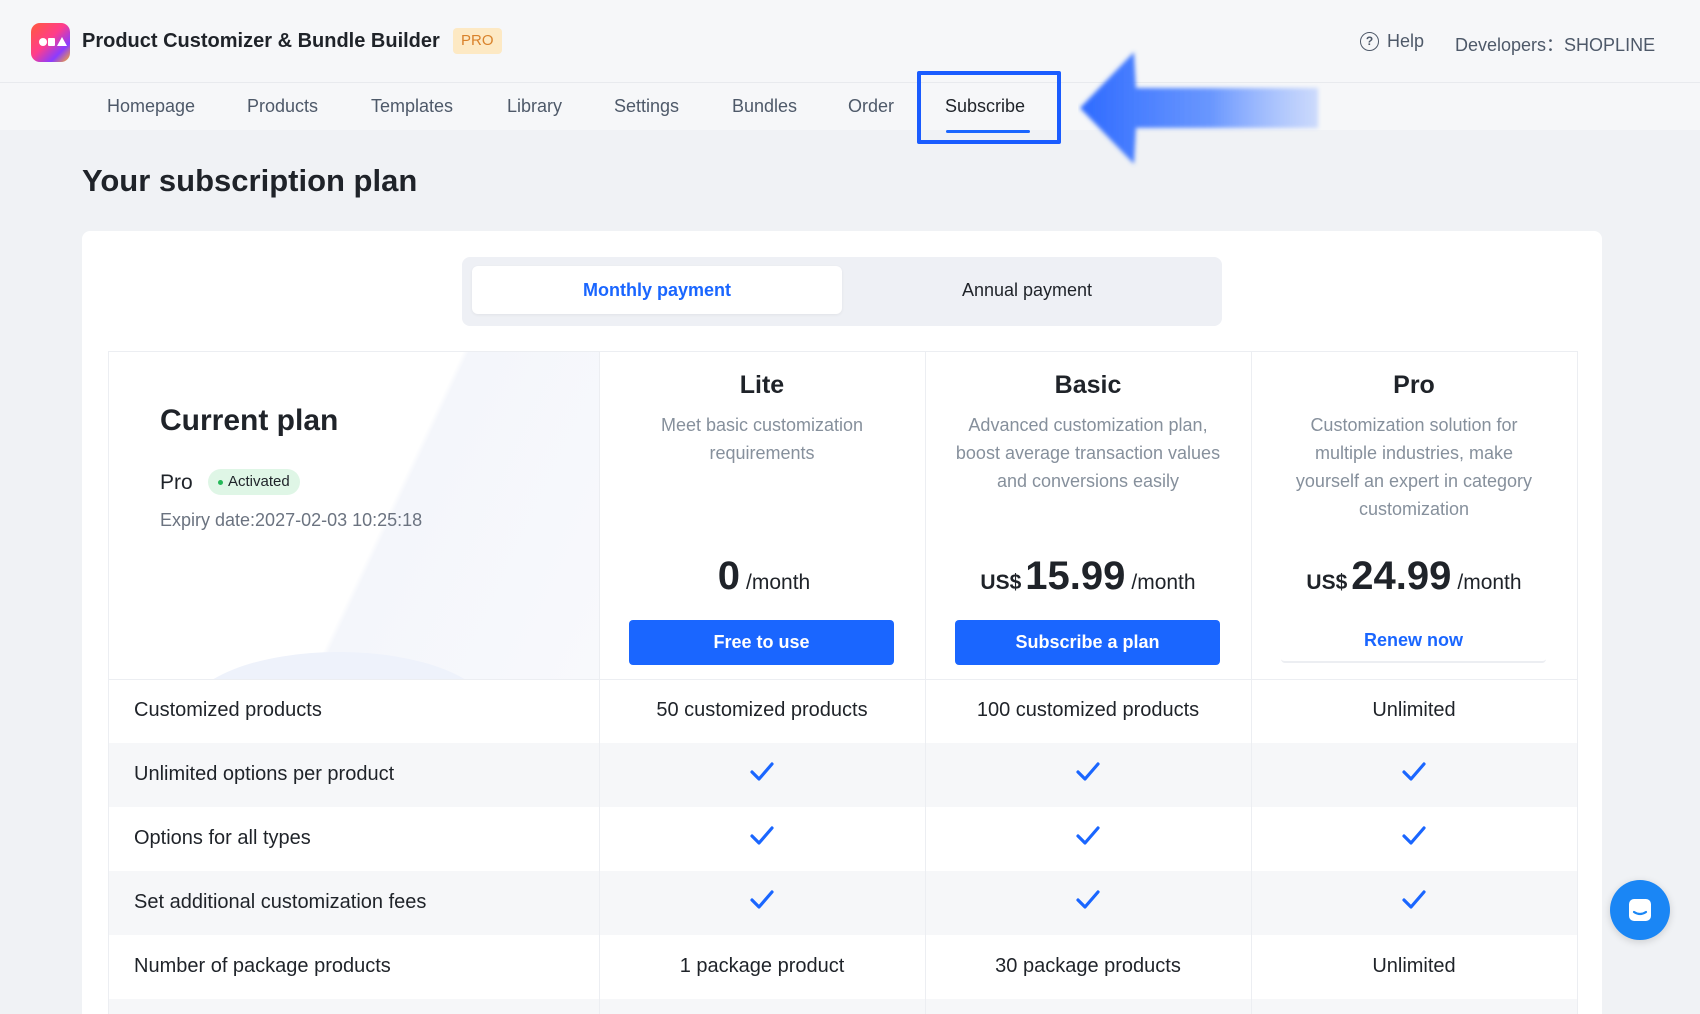  What do you see at coordinates (762, 385) in the screenshot?
I see `plan-name: Lite` at bounding box center [762, 385].